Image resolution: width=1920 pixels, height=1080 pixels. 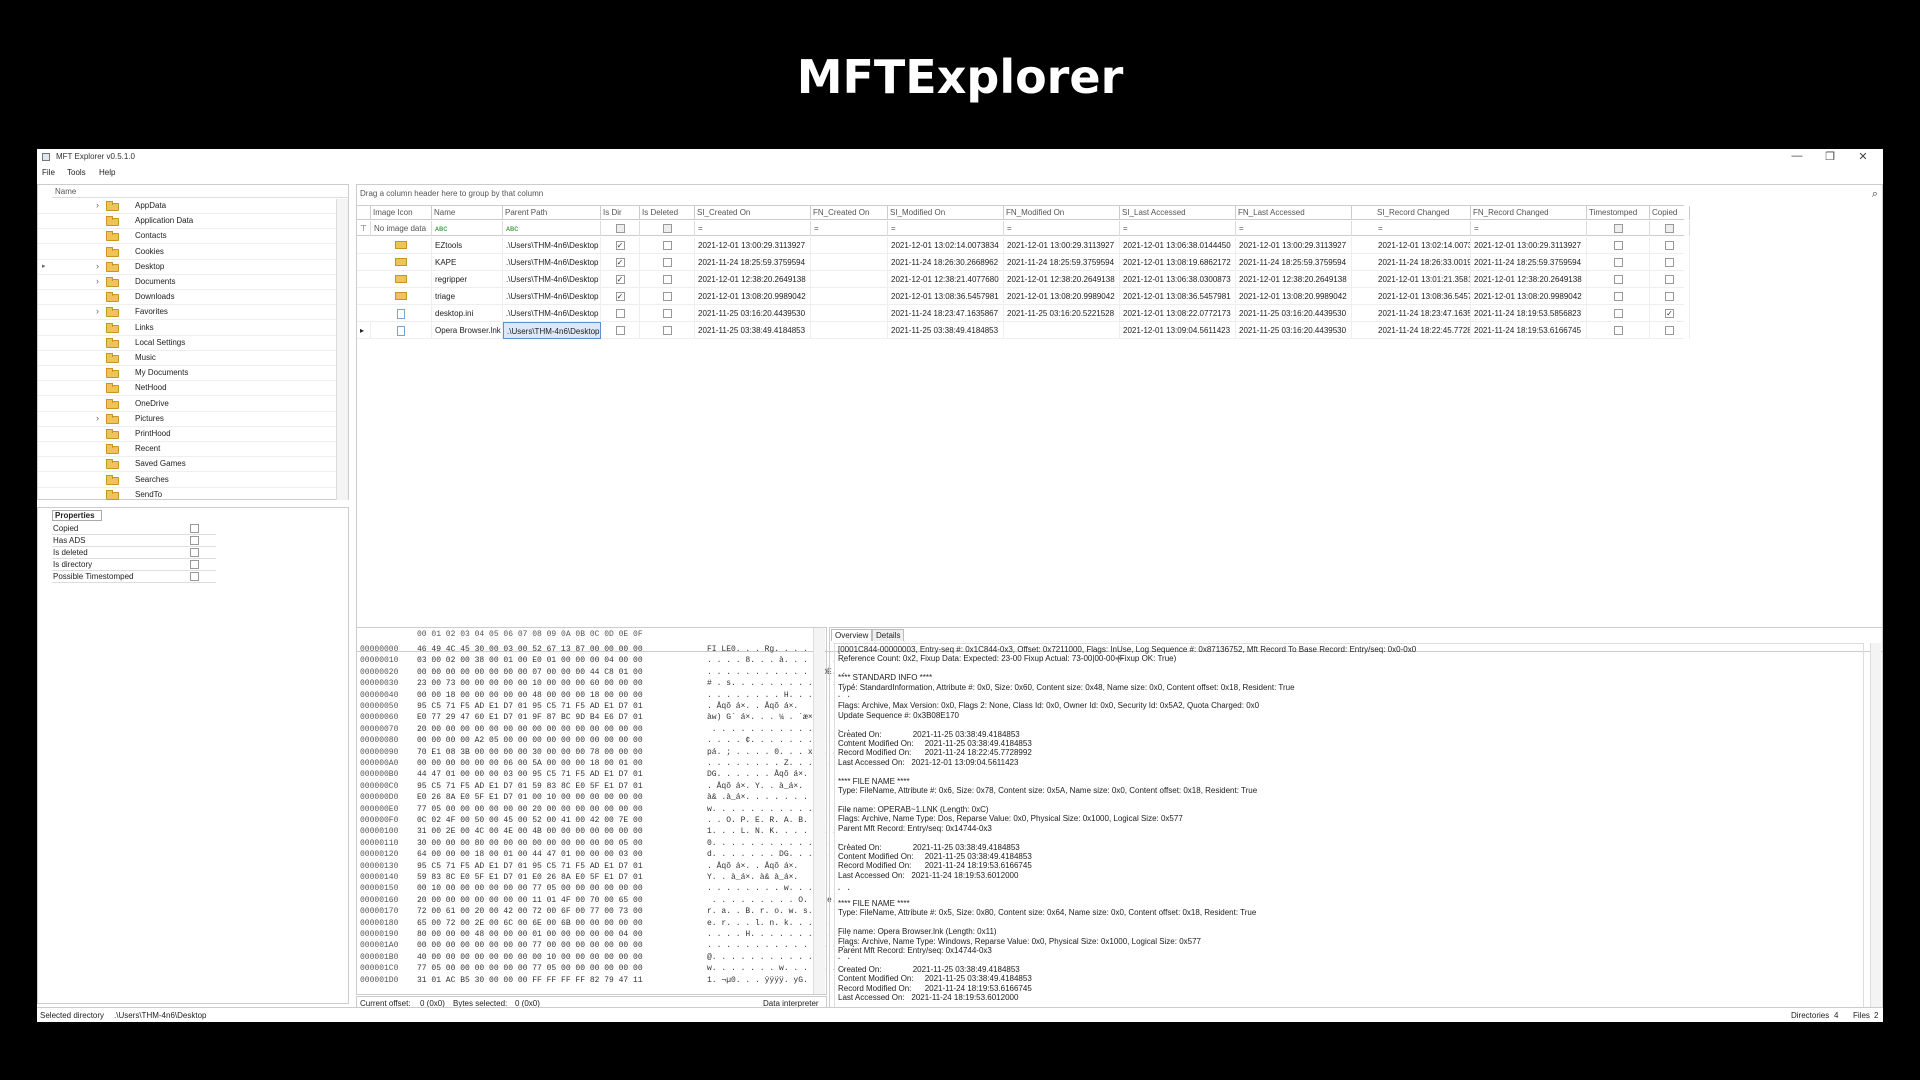 I want to click on search-icon: ⌕, so click(x=1875, y=194).